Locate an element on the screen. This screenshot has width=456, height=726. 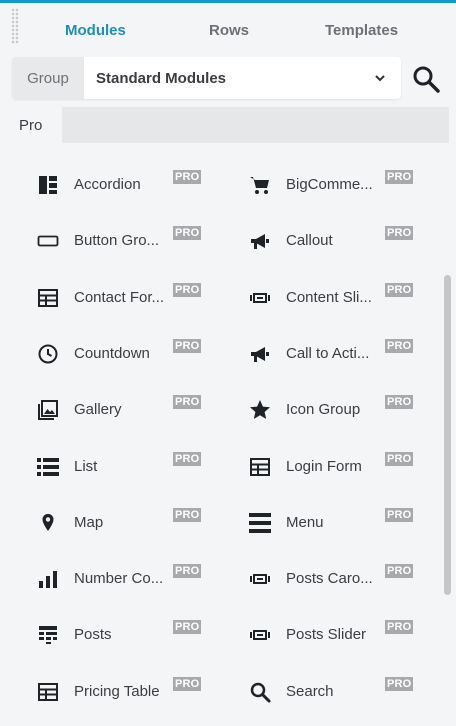
module-label: Accordion is located at coordinates (107, 184).